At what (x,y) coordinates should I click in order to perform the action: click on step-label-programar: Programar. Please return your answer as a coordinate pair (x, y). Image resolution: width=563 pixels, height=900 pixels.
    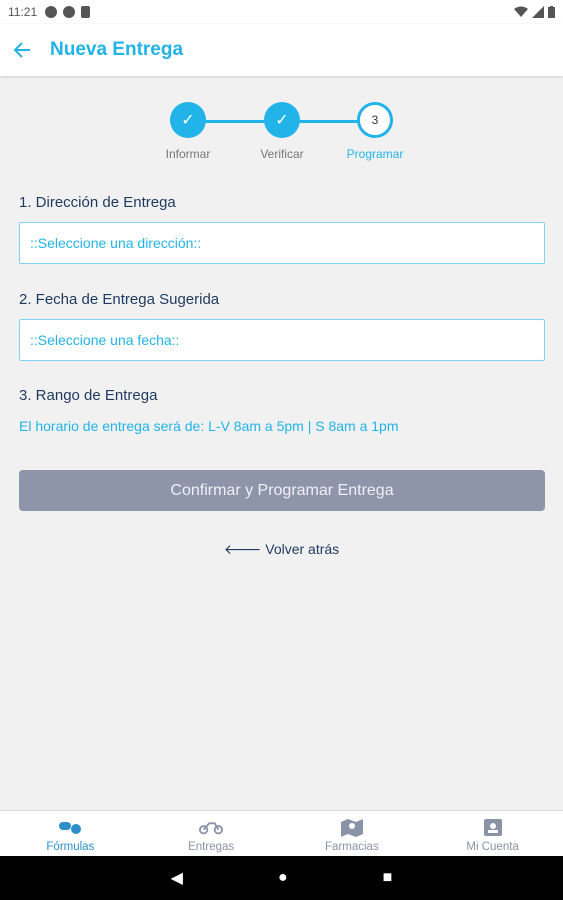
    Looking at the image, I should click on (375, 154).